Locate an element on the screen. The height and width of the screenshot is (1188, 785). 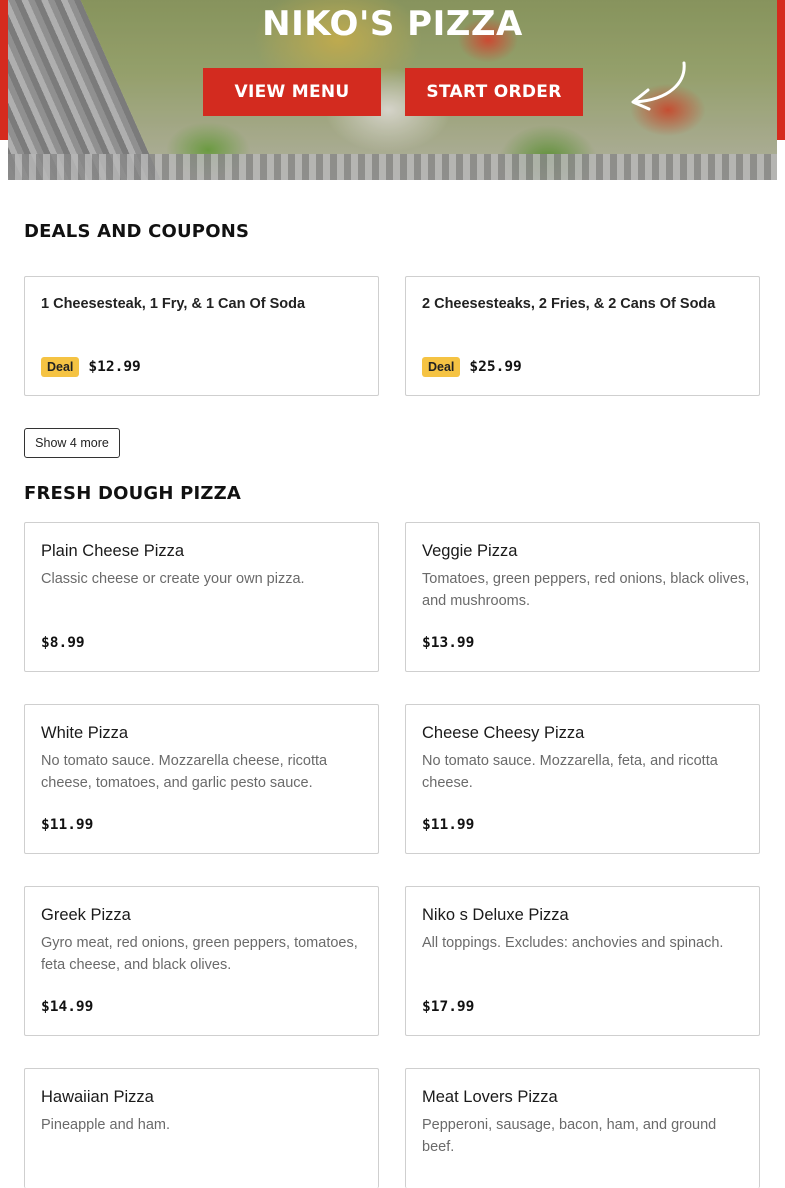
item-name: Cheese Cheesy Pizza is located at coordinates (503, 733).